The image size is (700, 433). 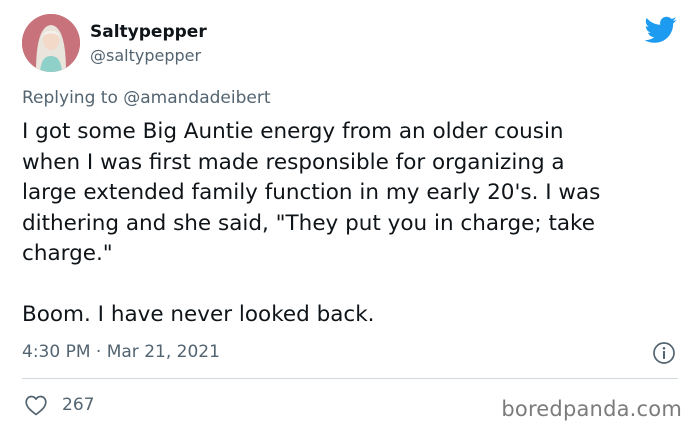 What do you see at coordinates (196, 98) in the screenshot?
I see `reply-mention-link: @amandadeibert` at bounding box center [196, 98].